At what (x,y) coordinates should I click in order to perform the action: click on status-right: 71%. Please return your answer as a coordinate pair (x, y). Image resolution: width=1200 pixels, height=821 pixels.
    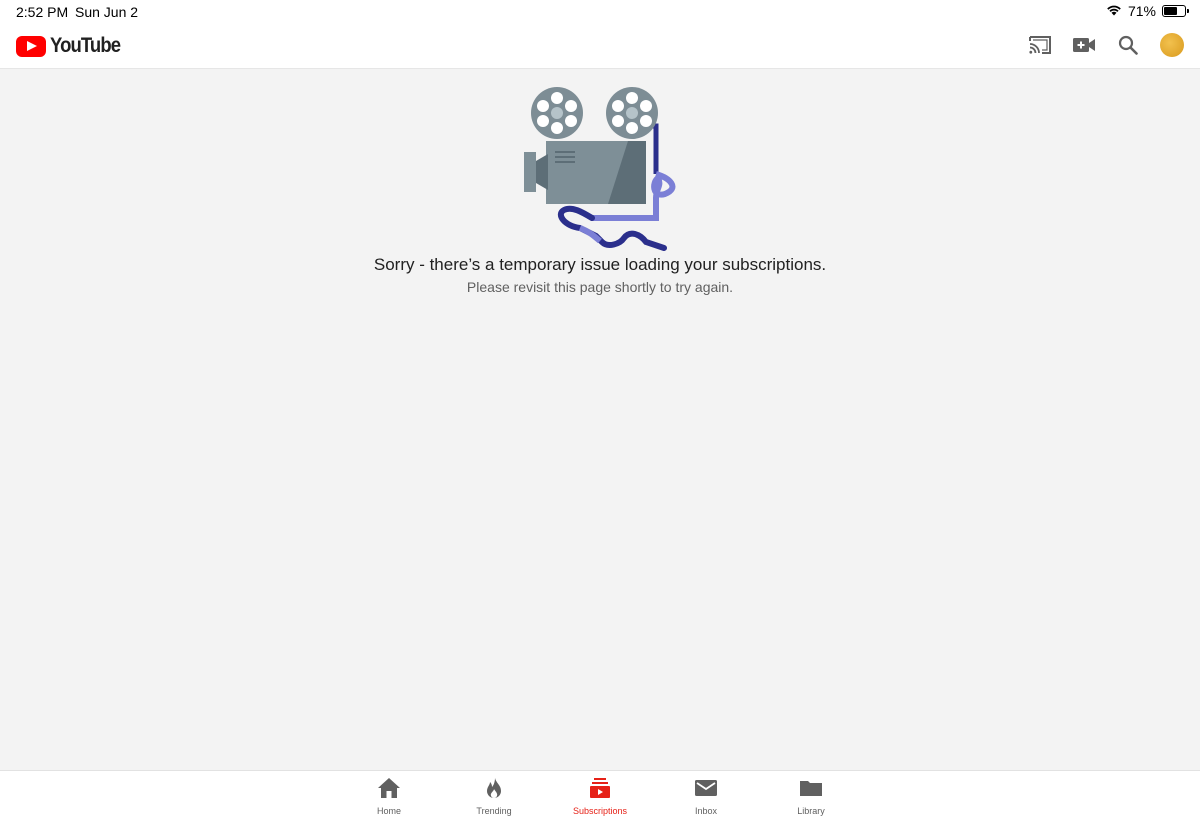
    Looking at the image, I should click on (1147, 11).